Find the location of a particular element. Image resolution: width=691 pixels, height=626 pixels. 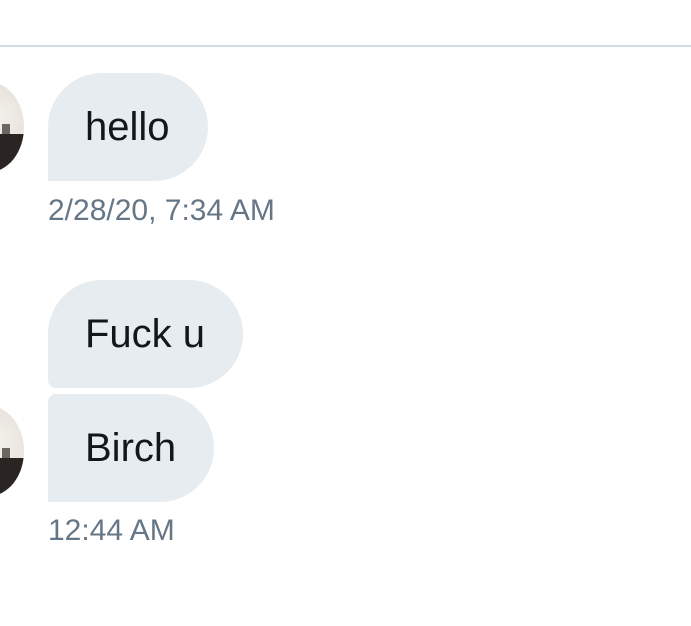

message-bubble: hello is located at coordinates (128, 127).